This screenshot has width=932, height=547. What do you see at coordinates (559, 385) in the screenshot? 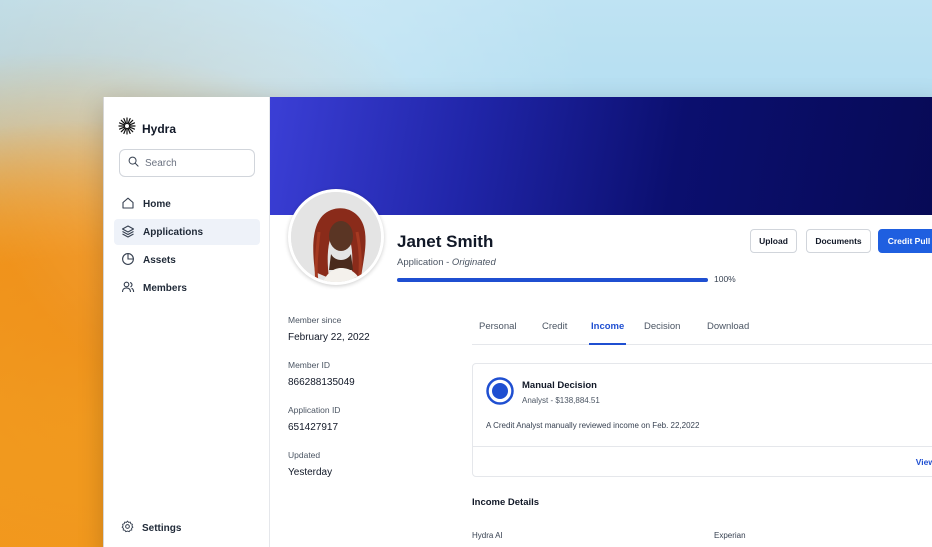
I see `decision-title: Manual Decision` at bounding box center [559, 385].